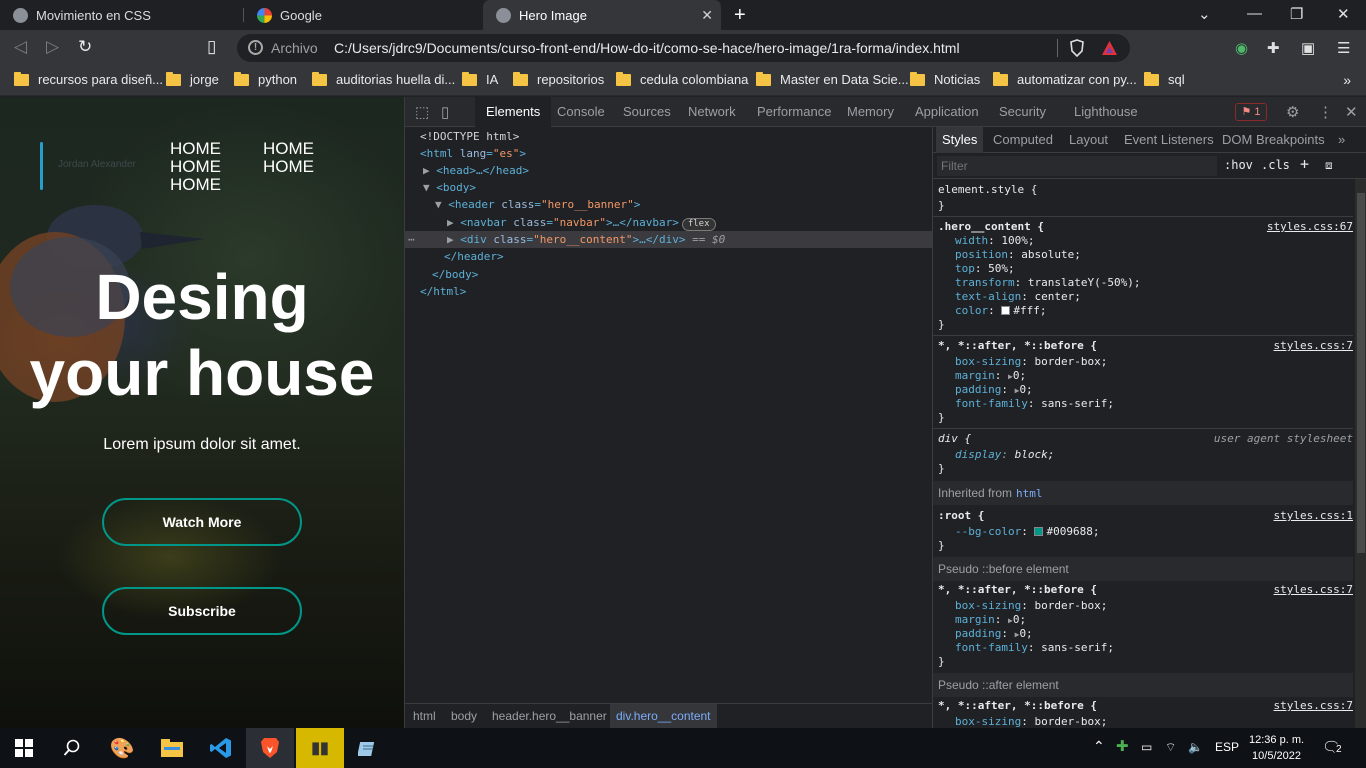 The width and height of the screenshot is (1366, 768). Describe the element at coordinates (1204, 14) in the screenshot. I see `chevron-down-icon: ⌄` at that location.